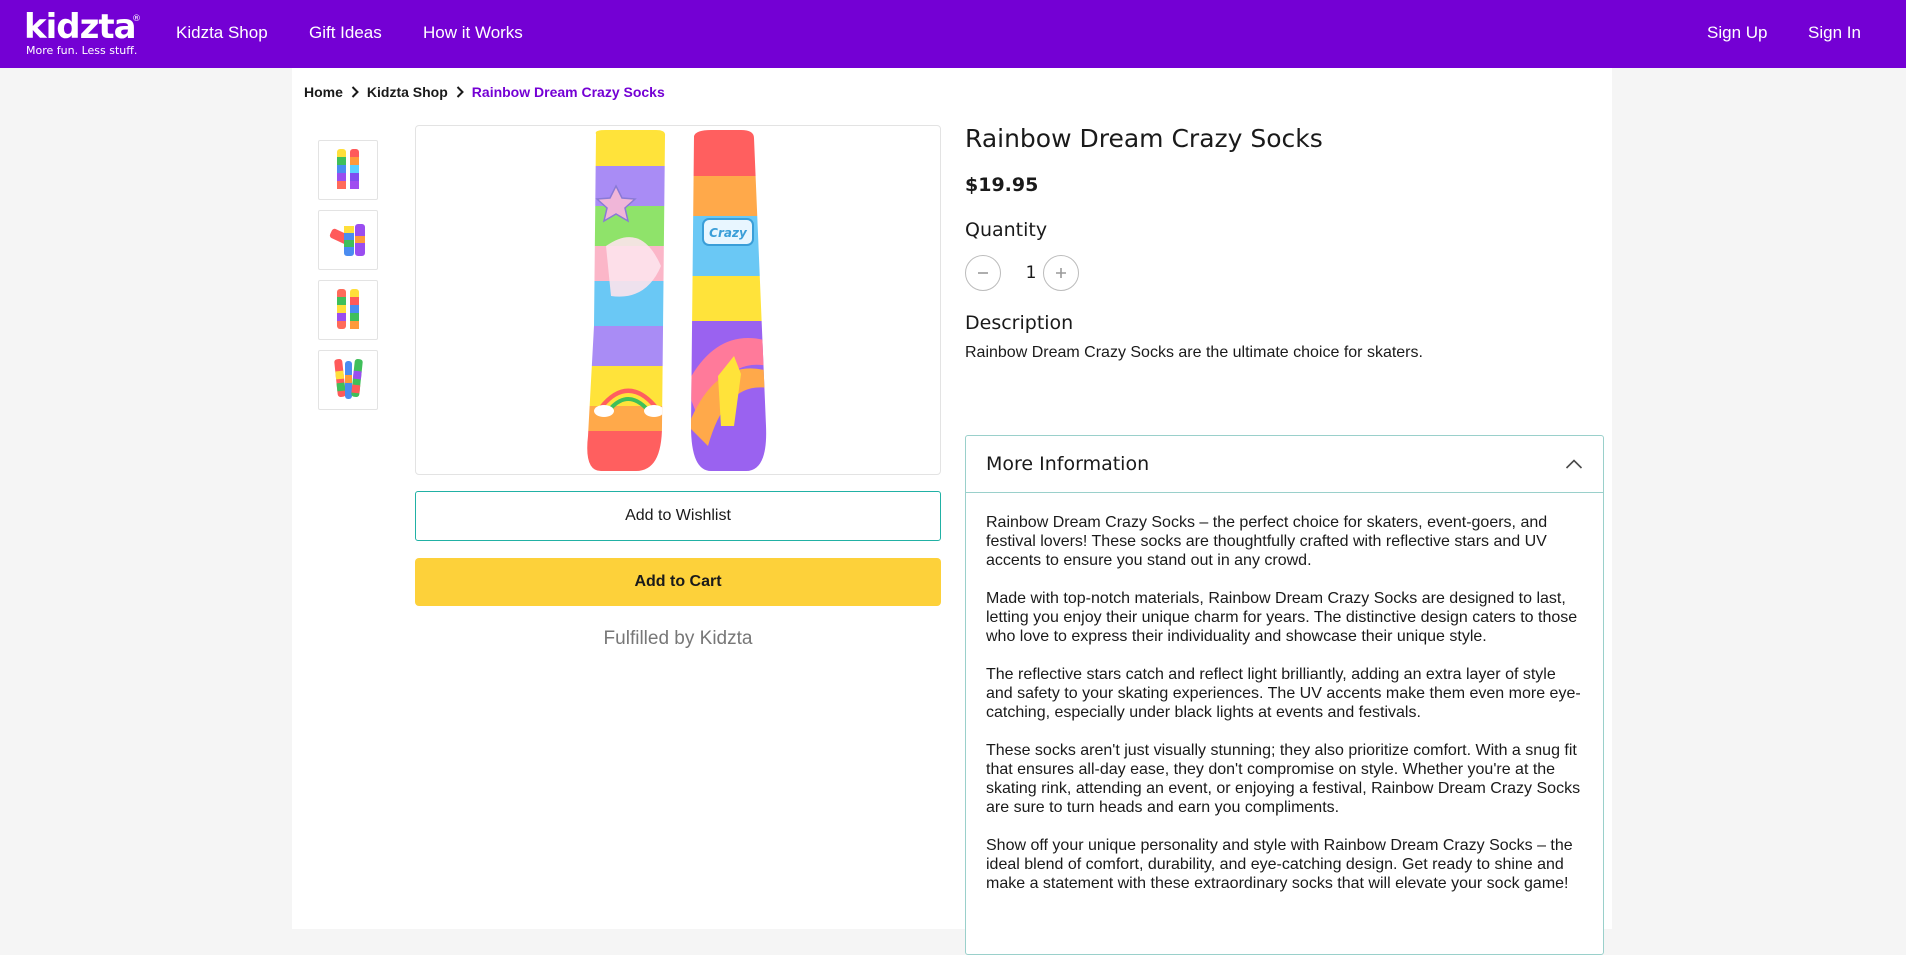  I want to click on thumbnail-folded-view, so click(348, 240).